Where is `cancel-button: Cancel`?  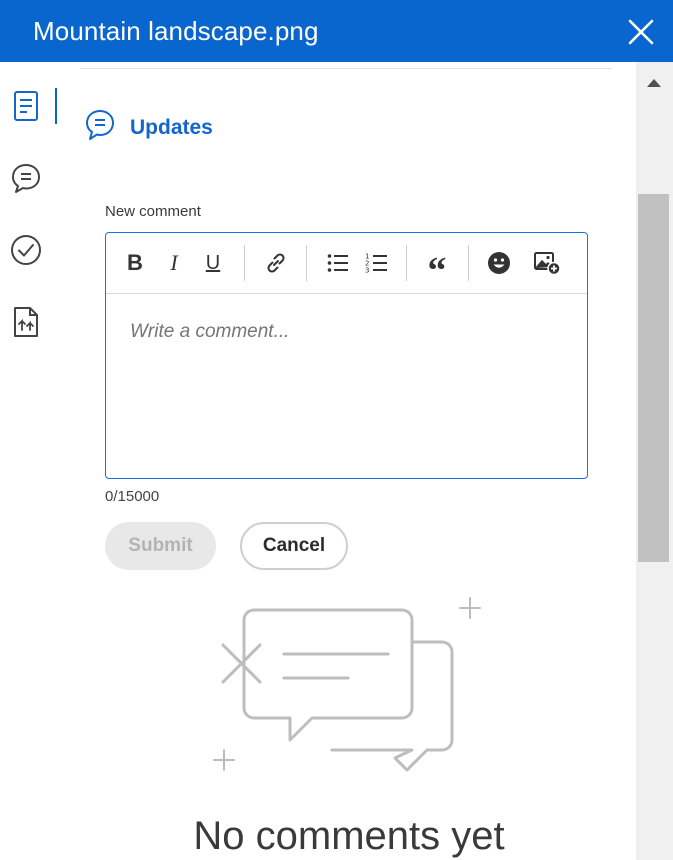
cancel-button: Cancel is located at coordinates (294, 546).